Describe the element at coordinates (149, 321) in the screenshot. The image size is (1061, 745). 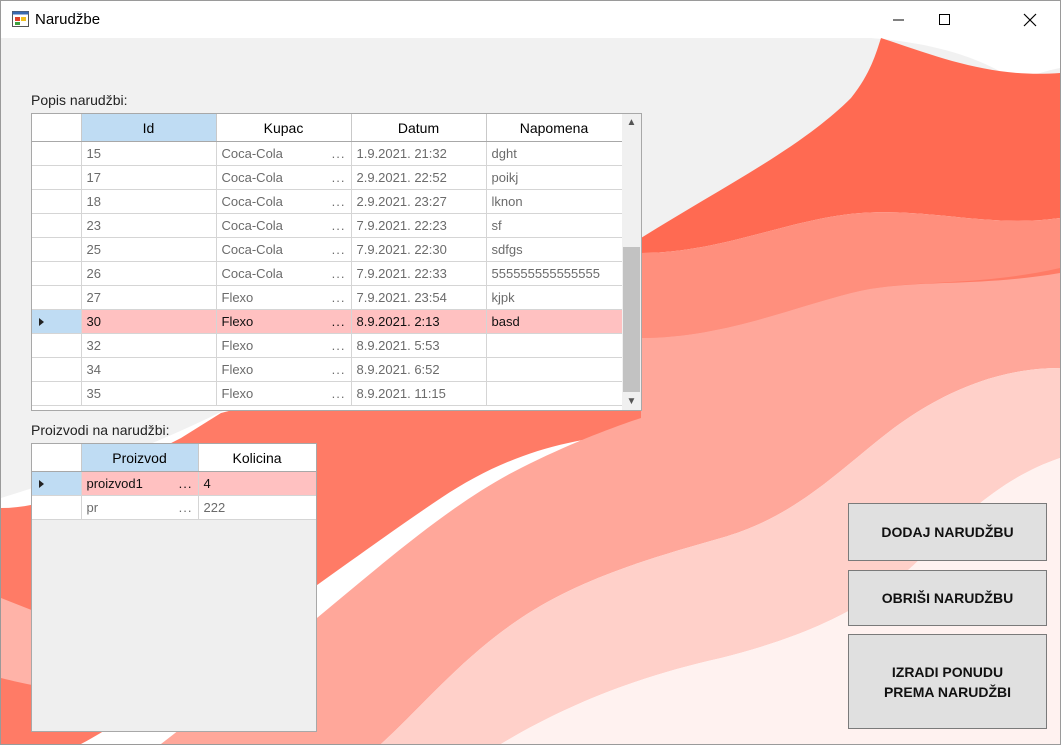
I see `cell-id: 30` at that location.